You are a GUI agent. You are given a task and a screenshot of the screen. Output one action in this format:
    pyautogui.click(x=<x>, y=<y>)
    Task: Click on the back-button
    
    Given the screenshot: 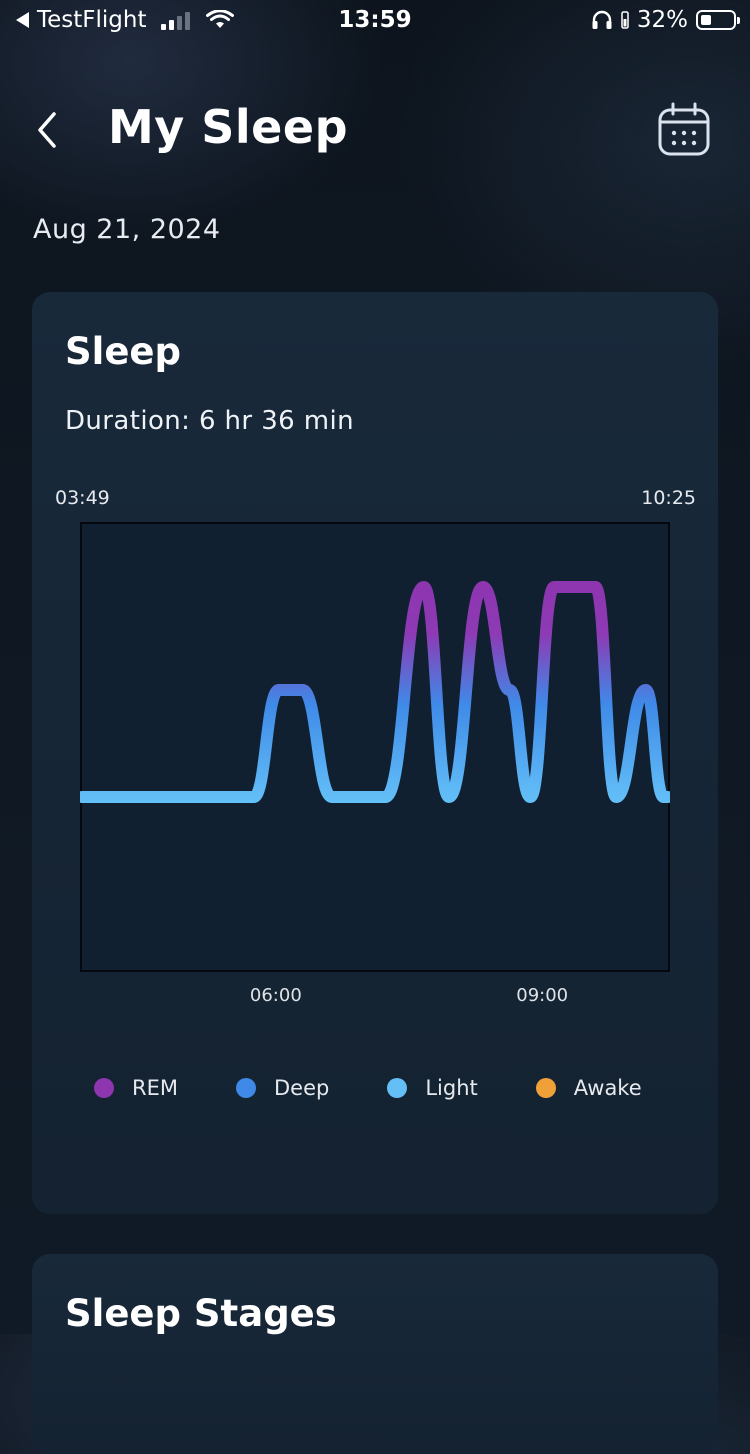 What is the action you would take?
    pyautogui.click(x=50, y=130)
    